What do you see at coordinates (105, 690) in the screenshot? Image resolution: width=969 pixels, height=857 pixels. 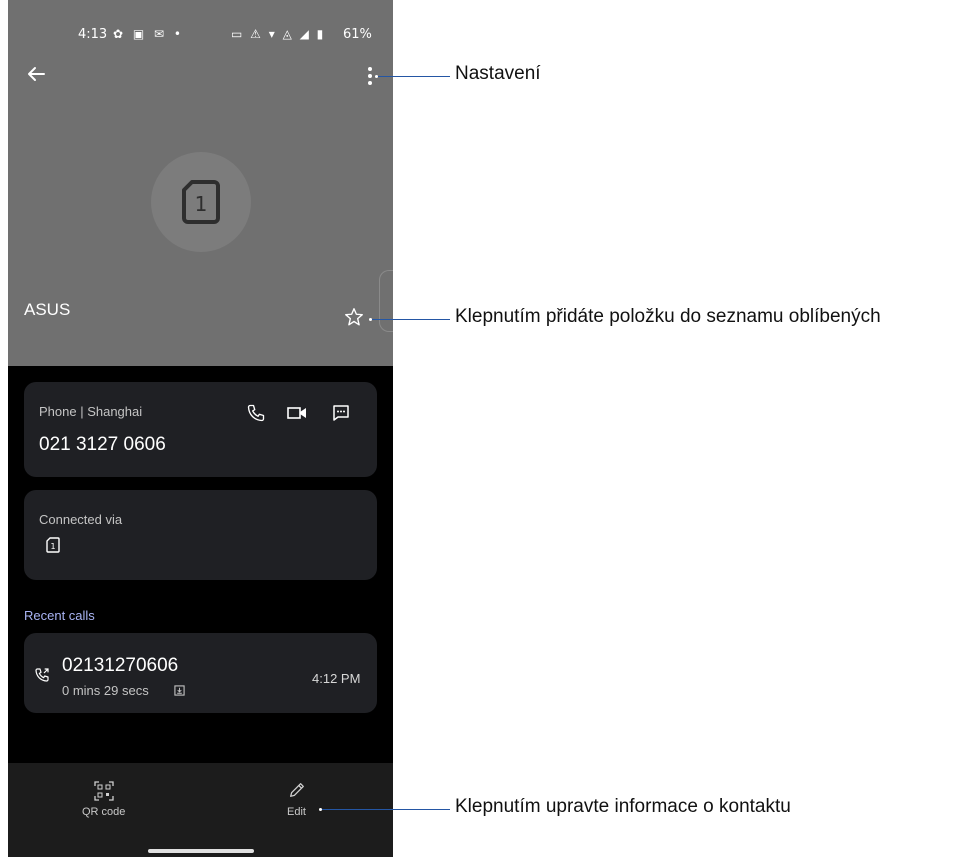 I see `recent-call-duration: 0 mins 29 secs` at bounding box center [105, 690].